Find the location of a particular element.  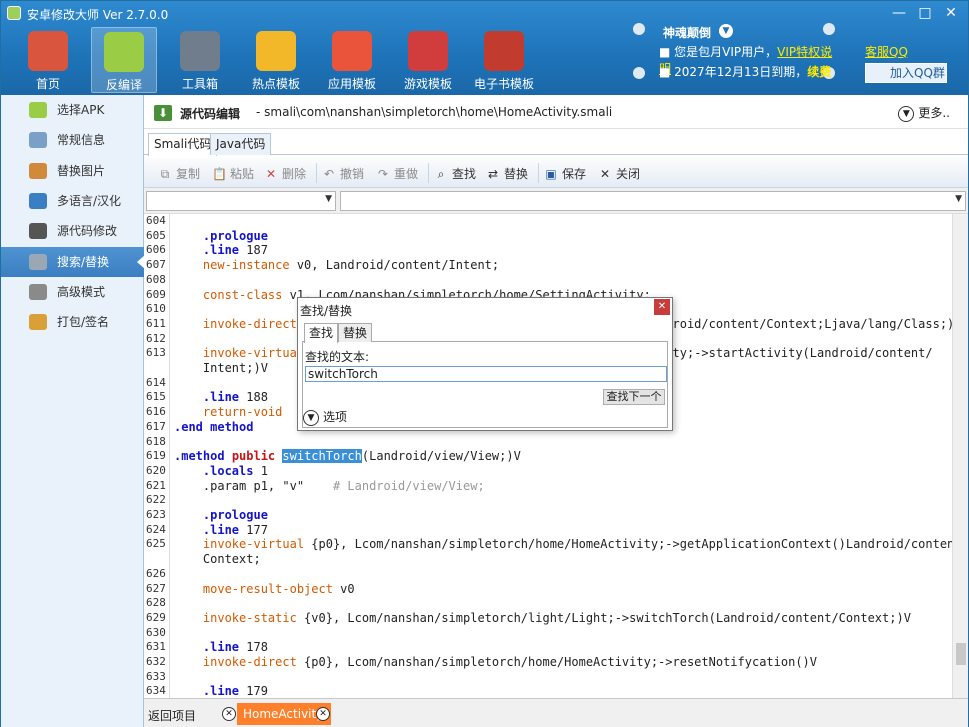

line-number: 633 is located at coordinates (156, 676).